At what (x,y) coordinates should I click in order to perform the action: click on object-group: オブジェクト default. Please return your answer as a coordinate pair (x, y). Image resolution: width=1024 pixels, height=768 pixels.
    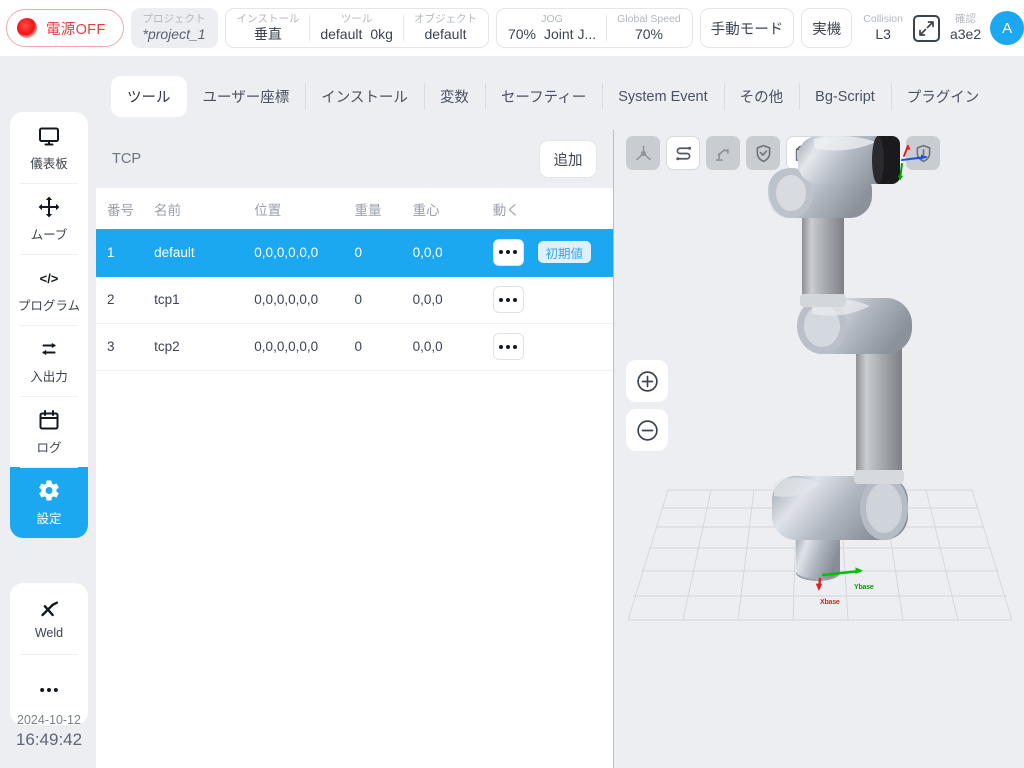
    Looking at the image, I should click on (445, 28).